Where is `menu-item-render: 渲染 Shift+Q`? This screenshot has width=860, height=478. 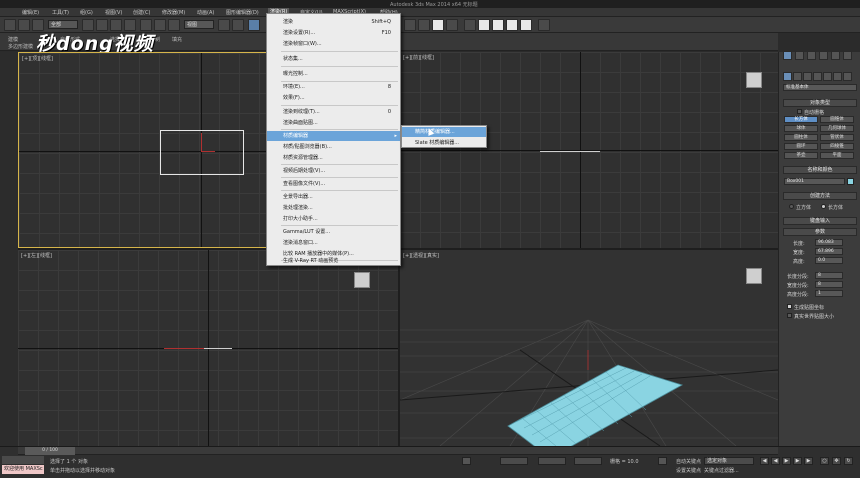 menu-item-render: 渲染 Shift+Q is located at coordinates (333, 22).